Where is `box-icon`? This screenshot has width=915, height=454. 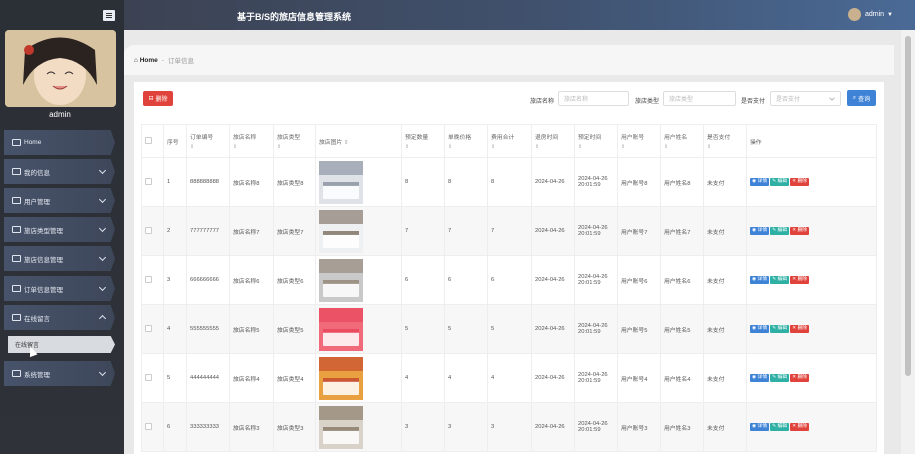
box-icon is located at coordinates (16, 258).